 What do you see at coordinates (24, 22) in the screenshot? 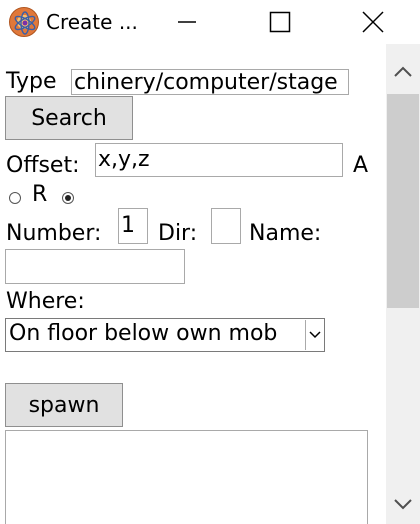
I see `app-logo-icon` at bounding box center [24, 22].